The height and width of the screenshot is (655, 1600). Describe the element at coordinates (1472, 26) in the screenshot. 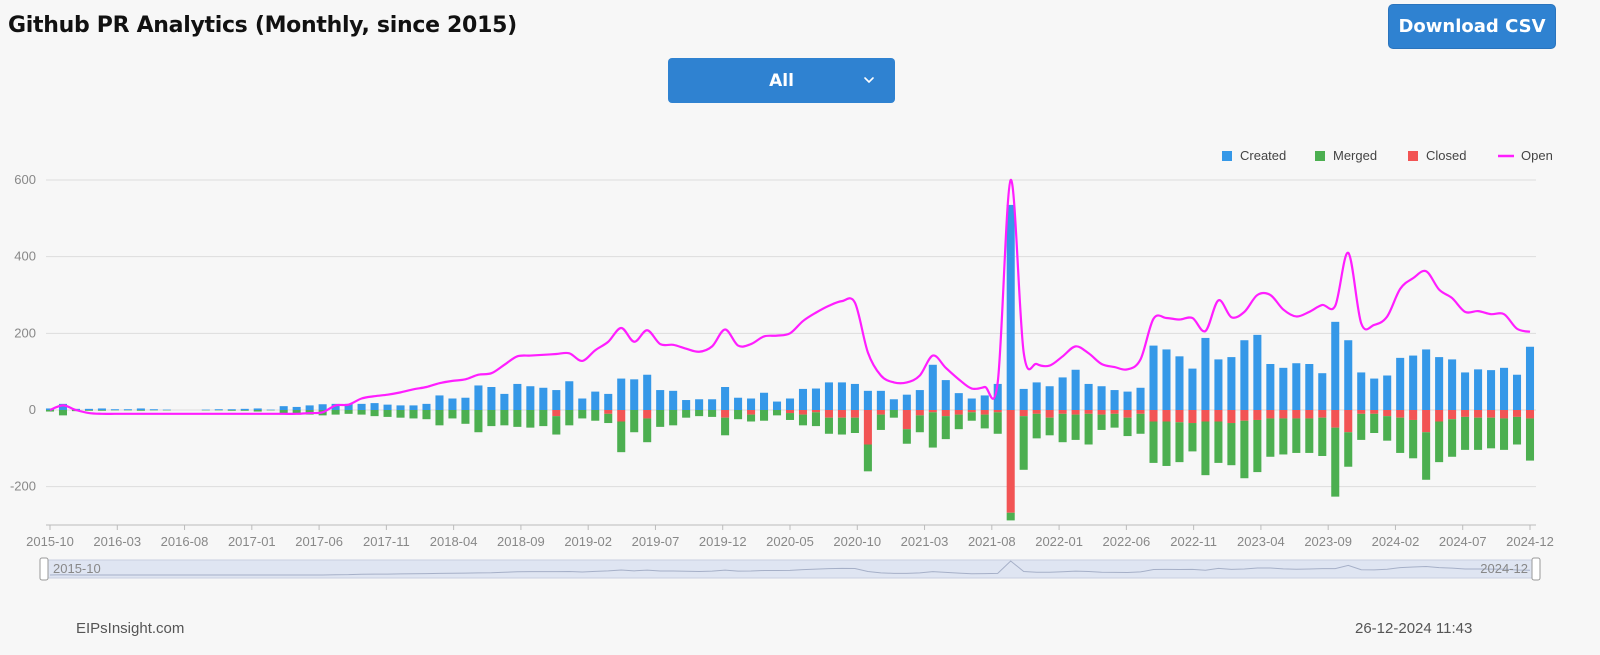

I see `download-csv-button: Download CSV` at that location.